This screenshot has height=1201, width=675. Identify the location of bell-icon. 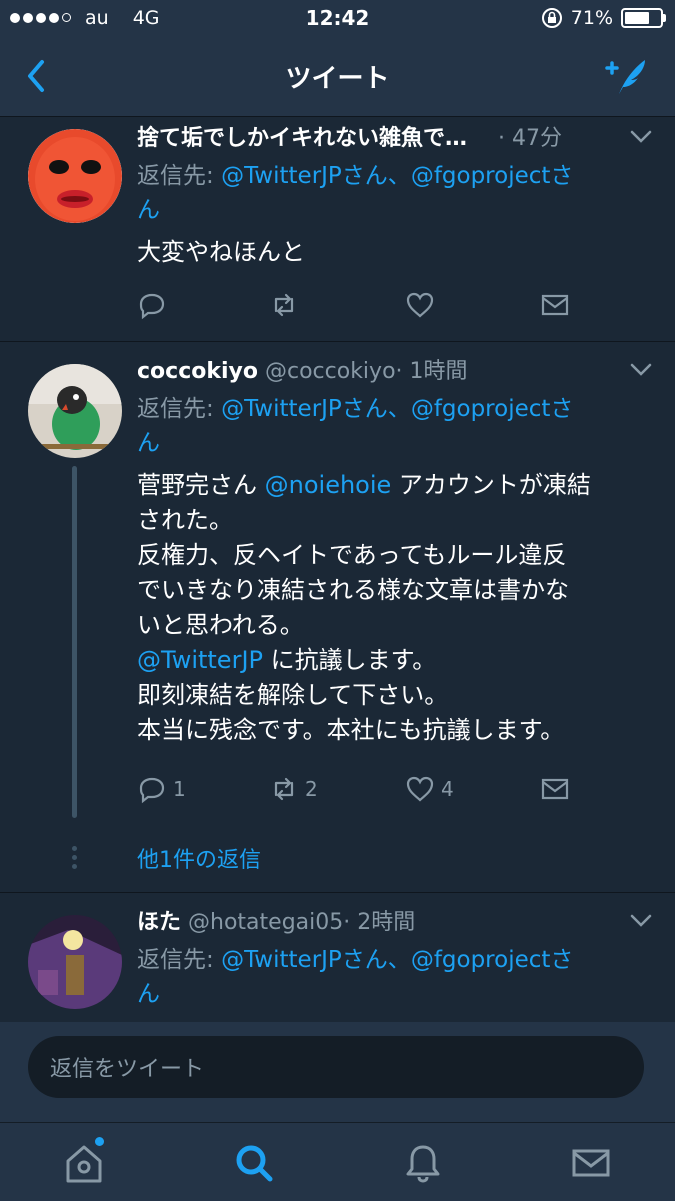
(423, 1164).